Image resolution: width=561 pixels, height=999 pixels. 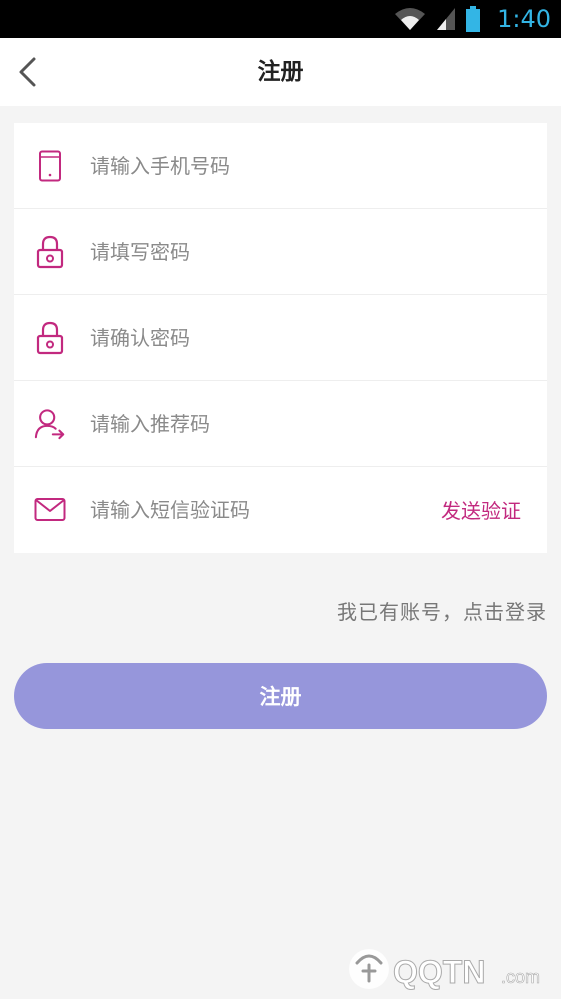 I want to click on phone-input, so click(x=250, y=166).